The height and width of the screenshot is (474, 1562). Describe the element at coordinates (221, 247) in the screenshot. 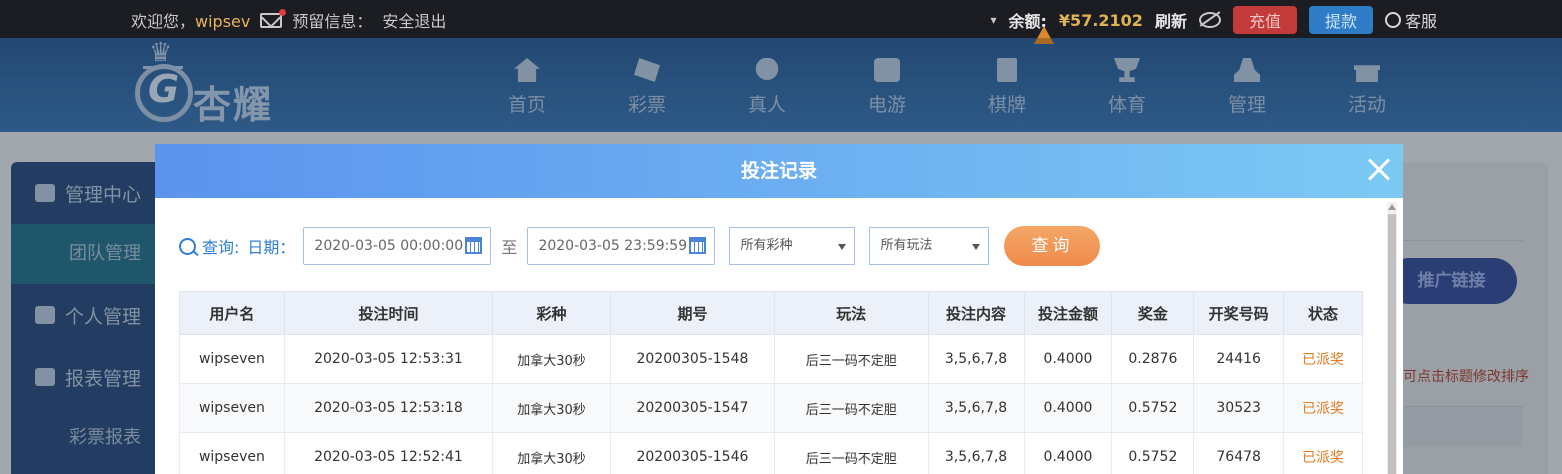

I see `query-label: 查询:` at that location.